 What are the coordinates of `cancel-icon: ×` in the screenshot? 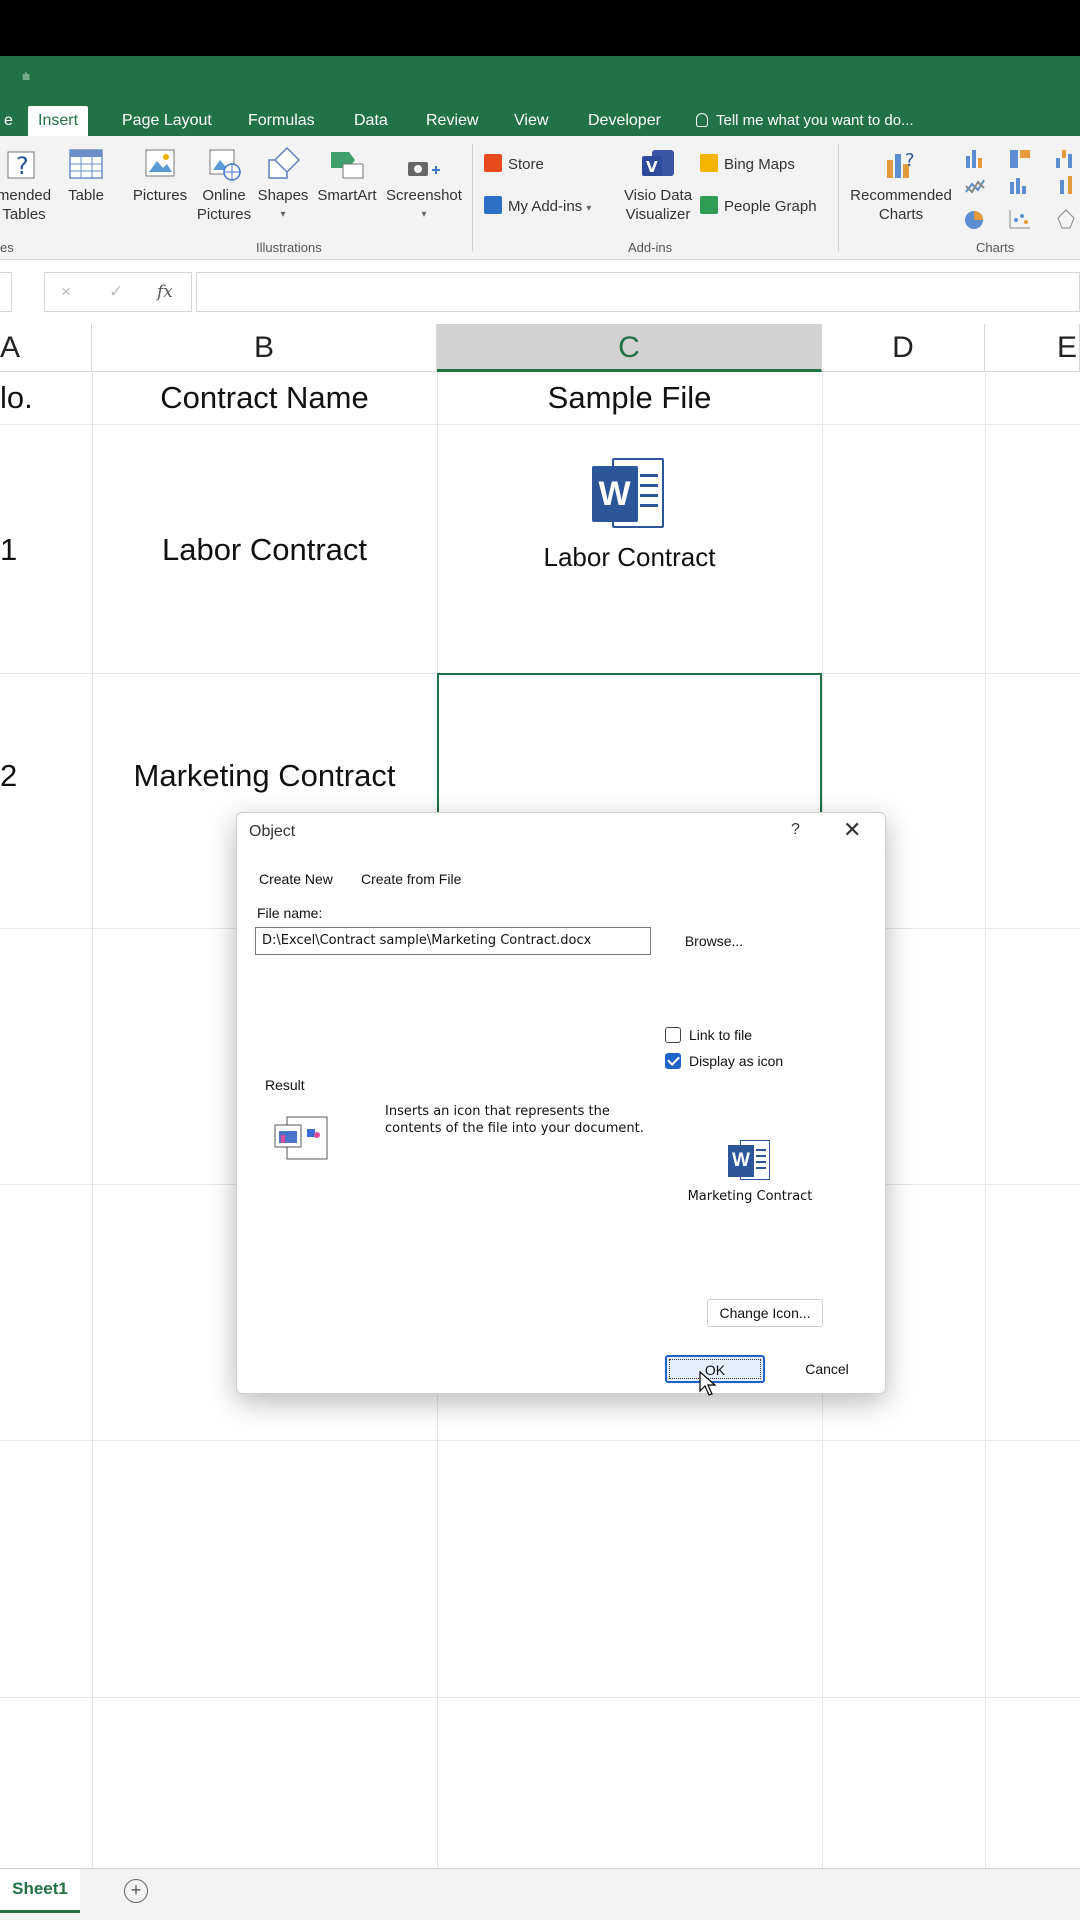 It's located at (66, 292).